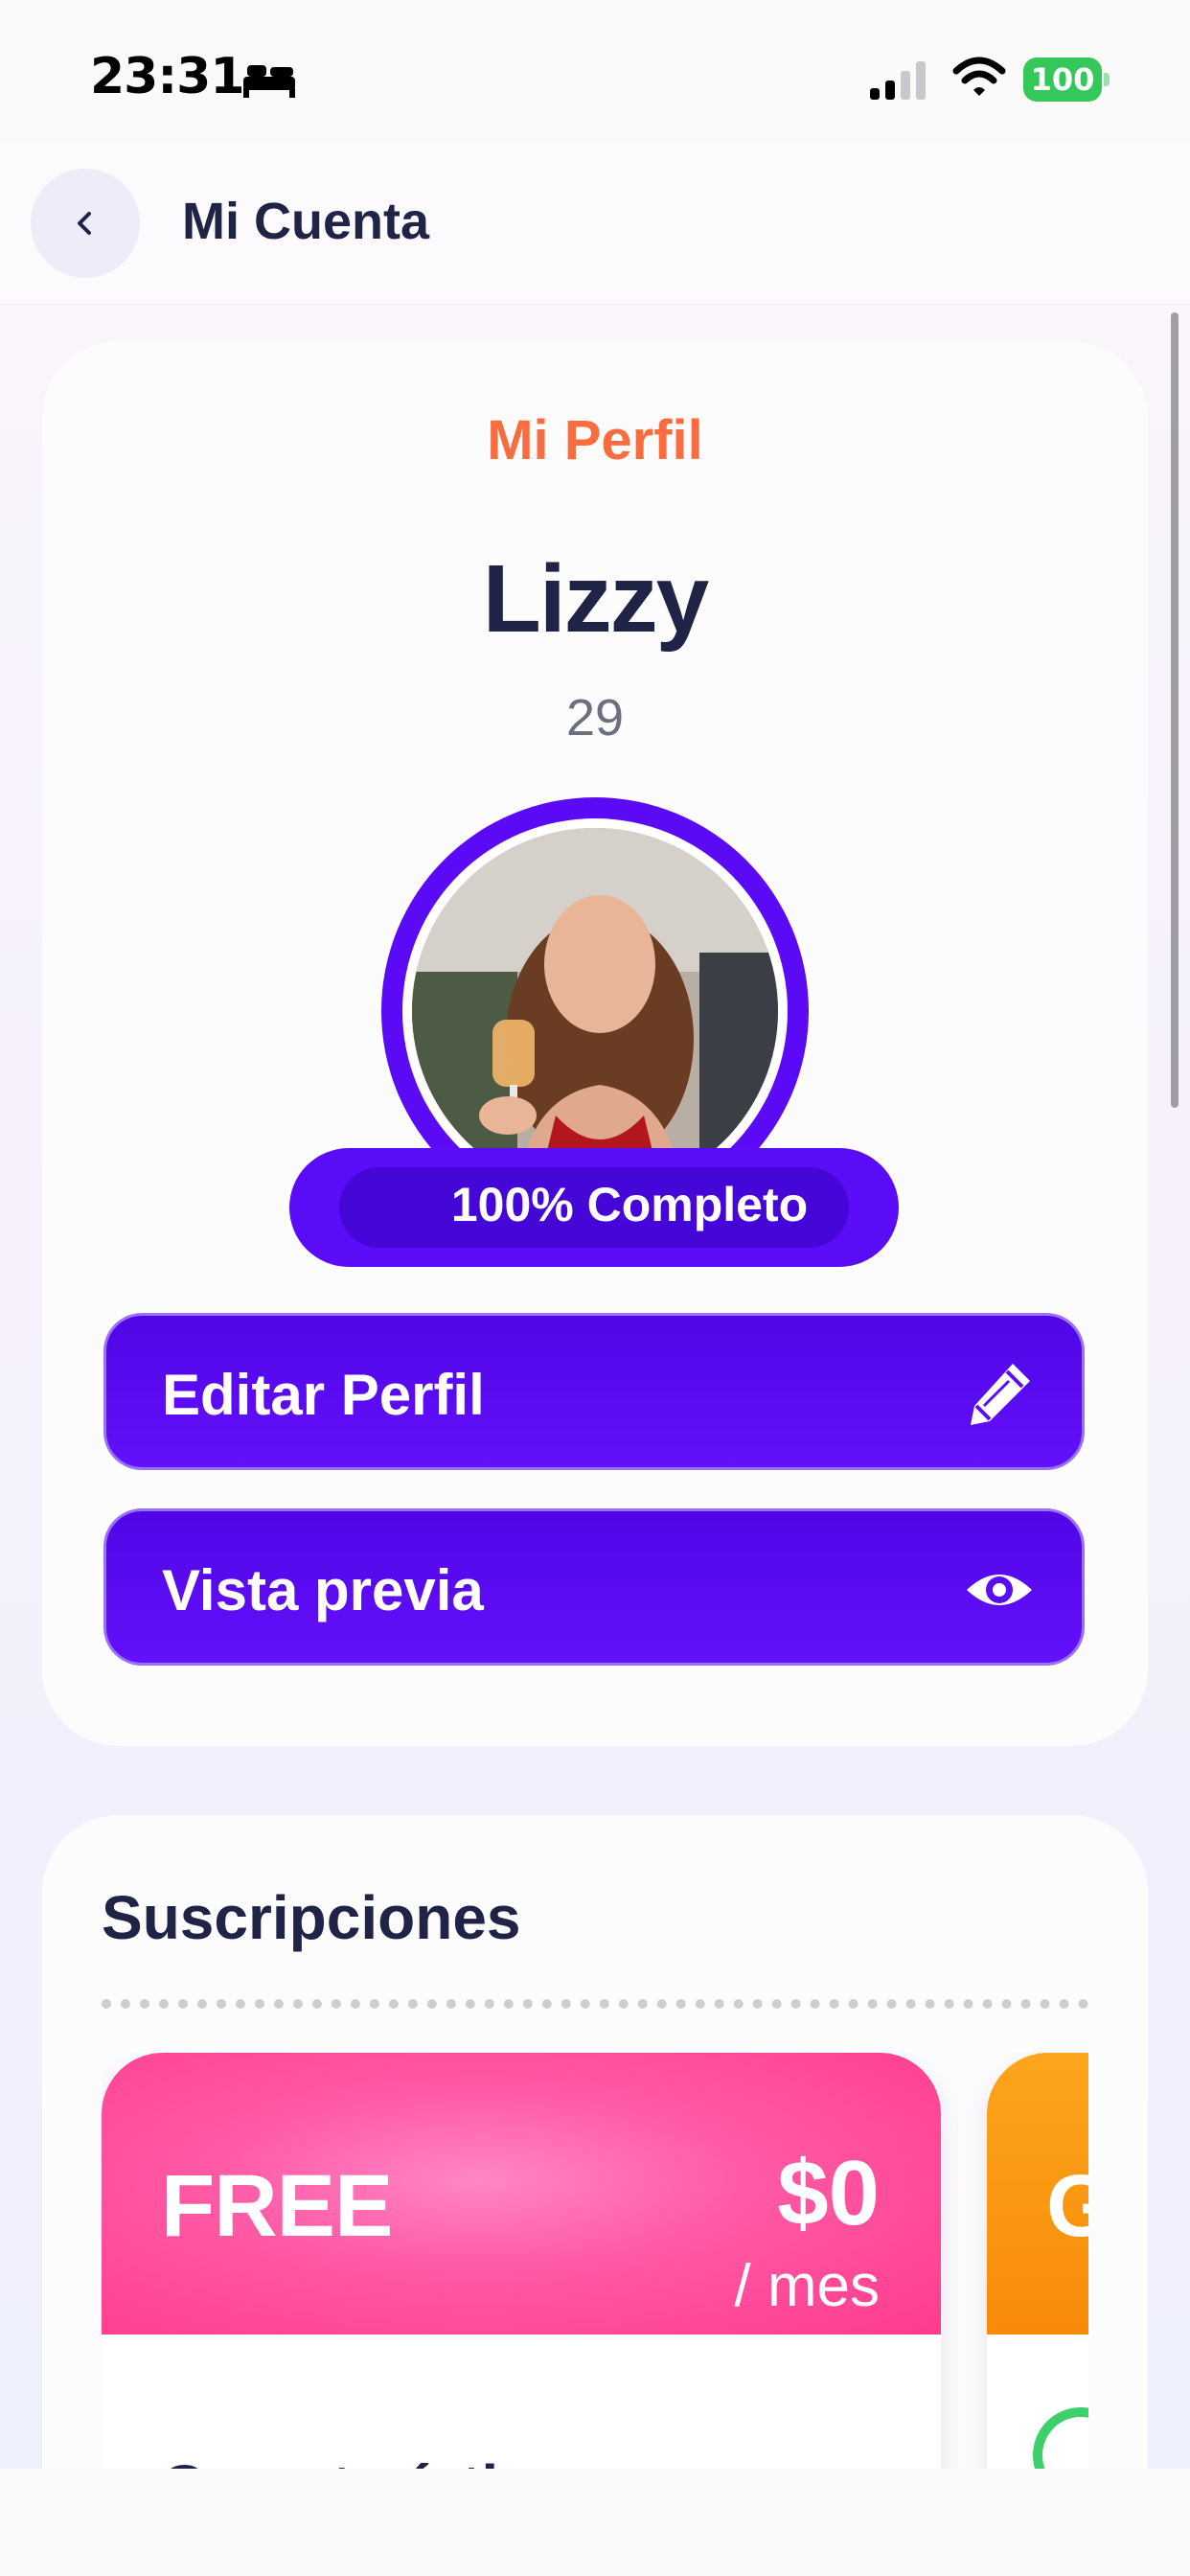 The image size is (1190, 2576). Describe the element at coordinates (594, 1391) in the screenshot. I see `edit-profile-button: Editar Perfil` at that location.